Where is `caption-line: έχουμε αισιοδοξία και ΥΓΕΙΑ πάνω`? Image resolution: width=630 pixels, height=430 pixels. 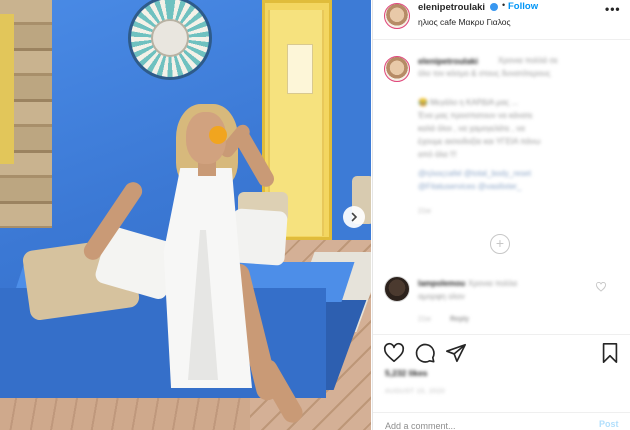 caption-line: έχουμε αισιοδοξία και ΥΓΕΙΑ πάνω is located at coordinates (479, 141).